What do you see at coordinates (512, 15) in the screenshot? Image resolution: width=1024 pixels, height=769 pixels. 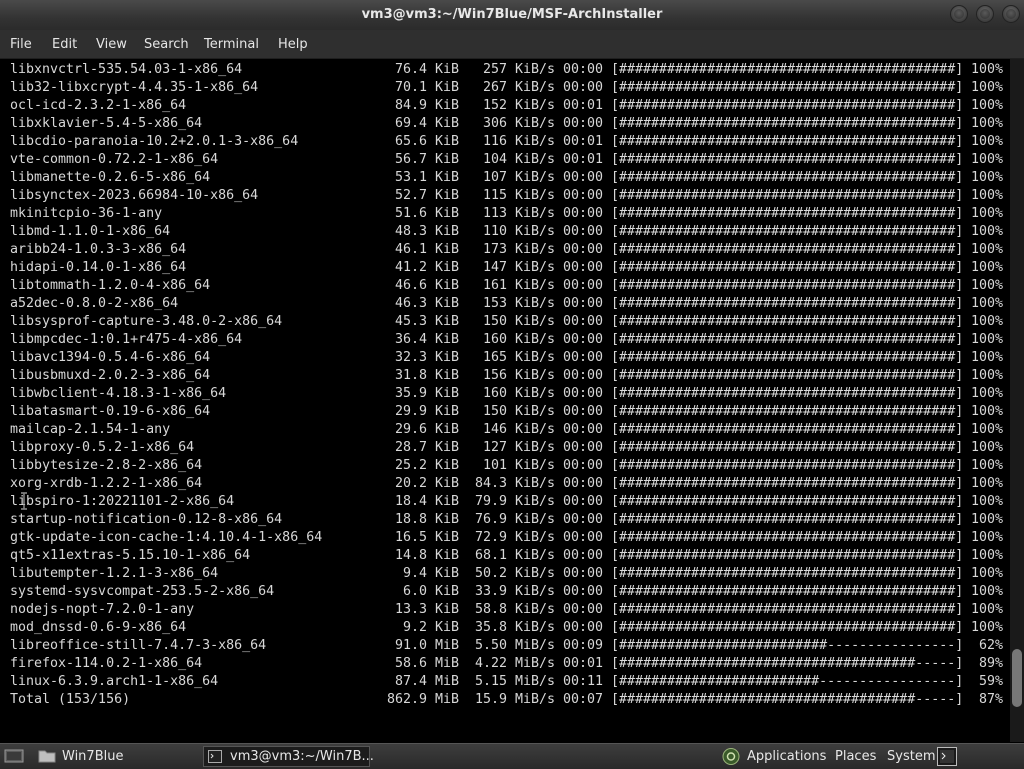 I see `window-titlebar: vm3@vm3:~/Win7Blue/MSF-ArchInstaller` at bounding box center [512, 15].